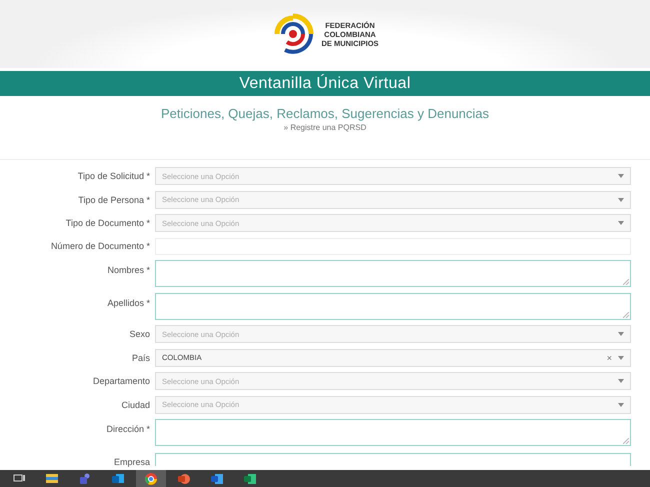 This screenshot has height=487, width=650. What do you see at coordinates (609, 357) in the screenshot?
I see `clear-button: ×` at bounding box center [609, 357].